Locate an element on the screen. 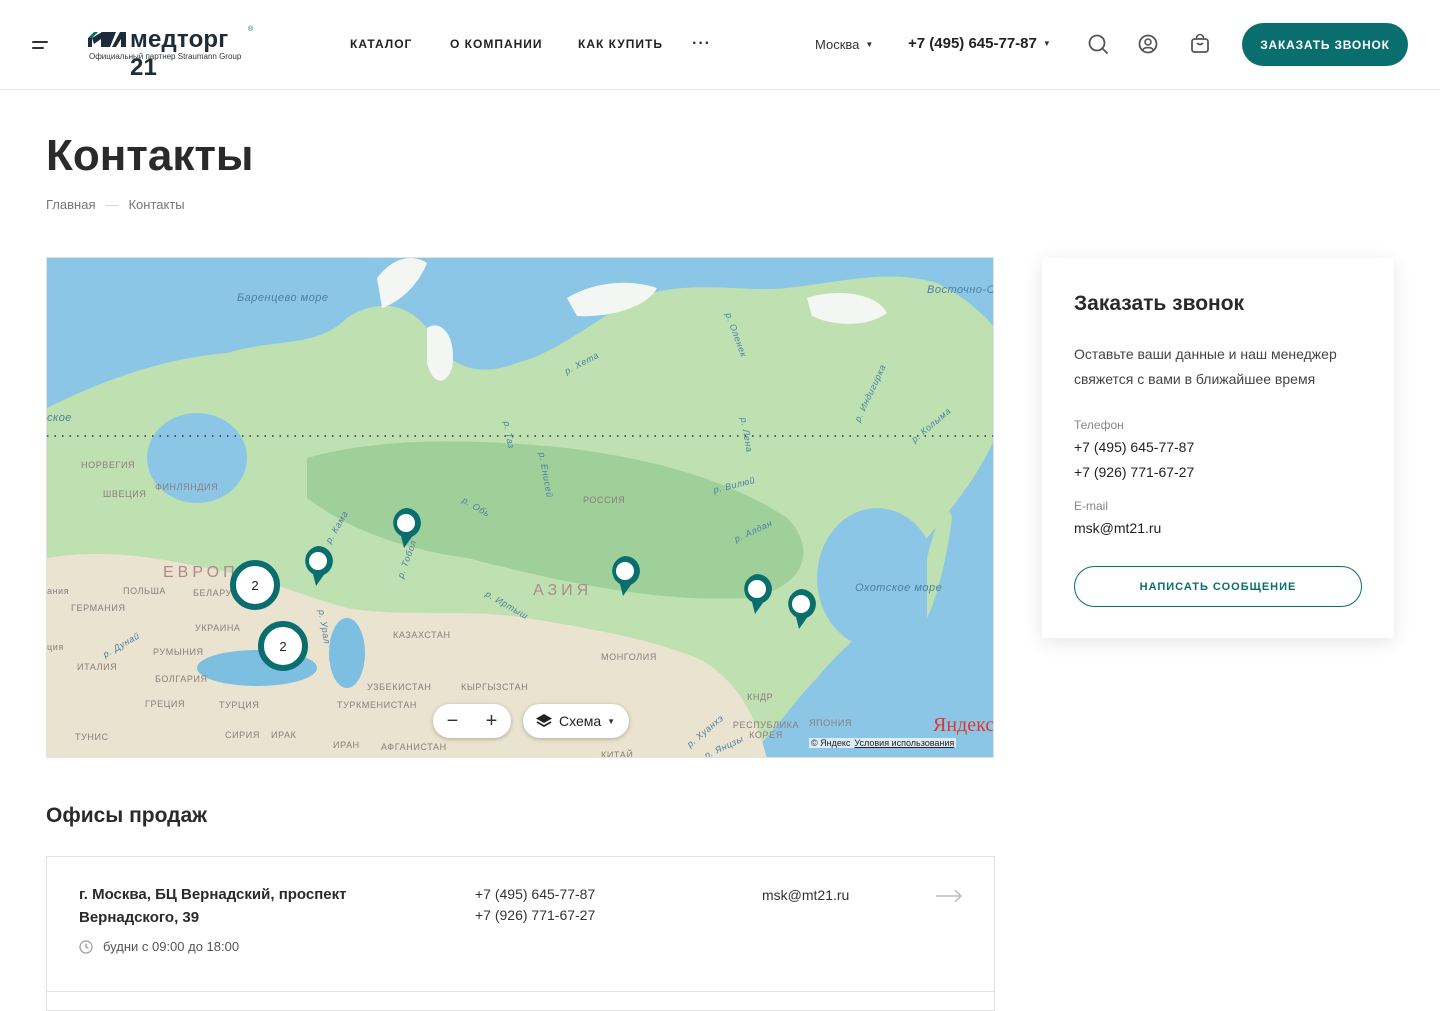 This screenshot has width=1440, height=1011. phone-label: Телефон is located at coordinates (1099, 425).